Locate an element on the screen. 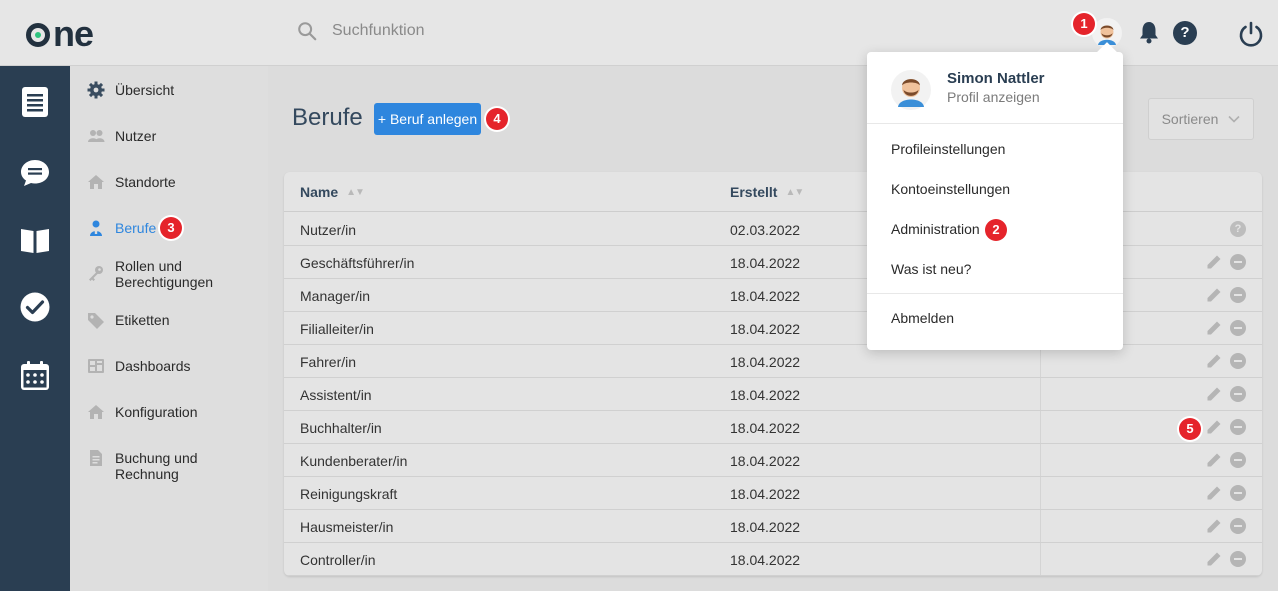  table-row: Buchhalter/in 18.04.2022 is located at coordinates (773, 427).